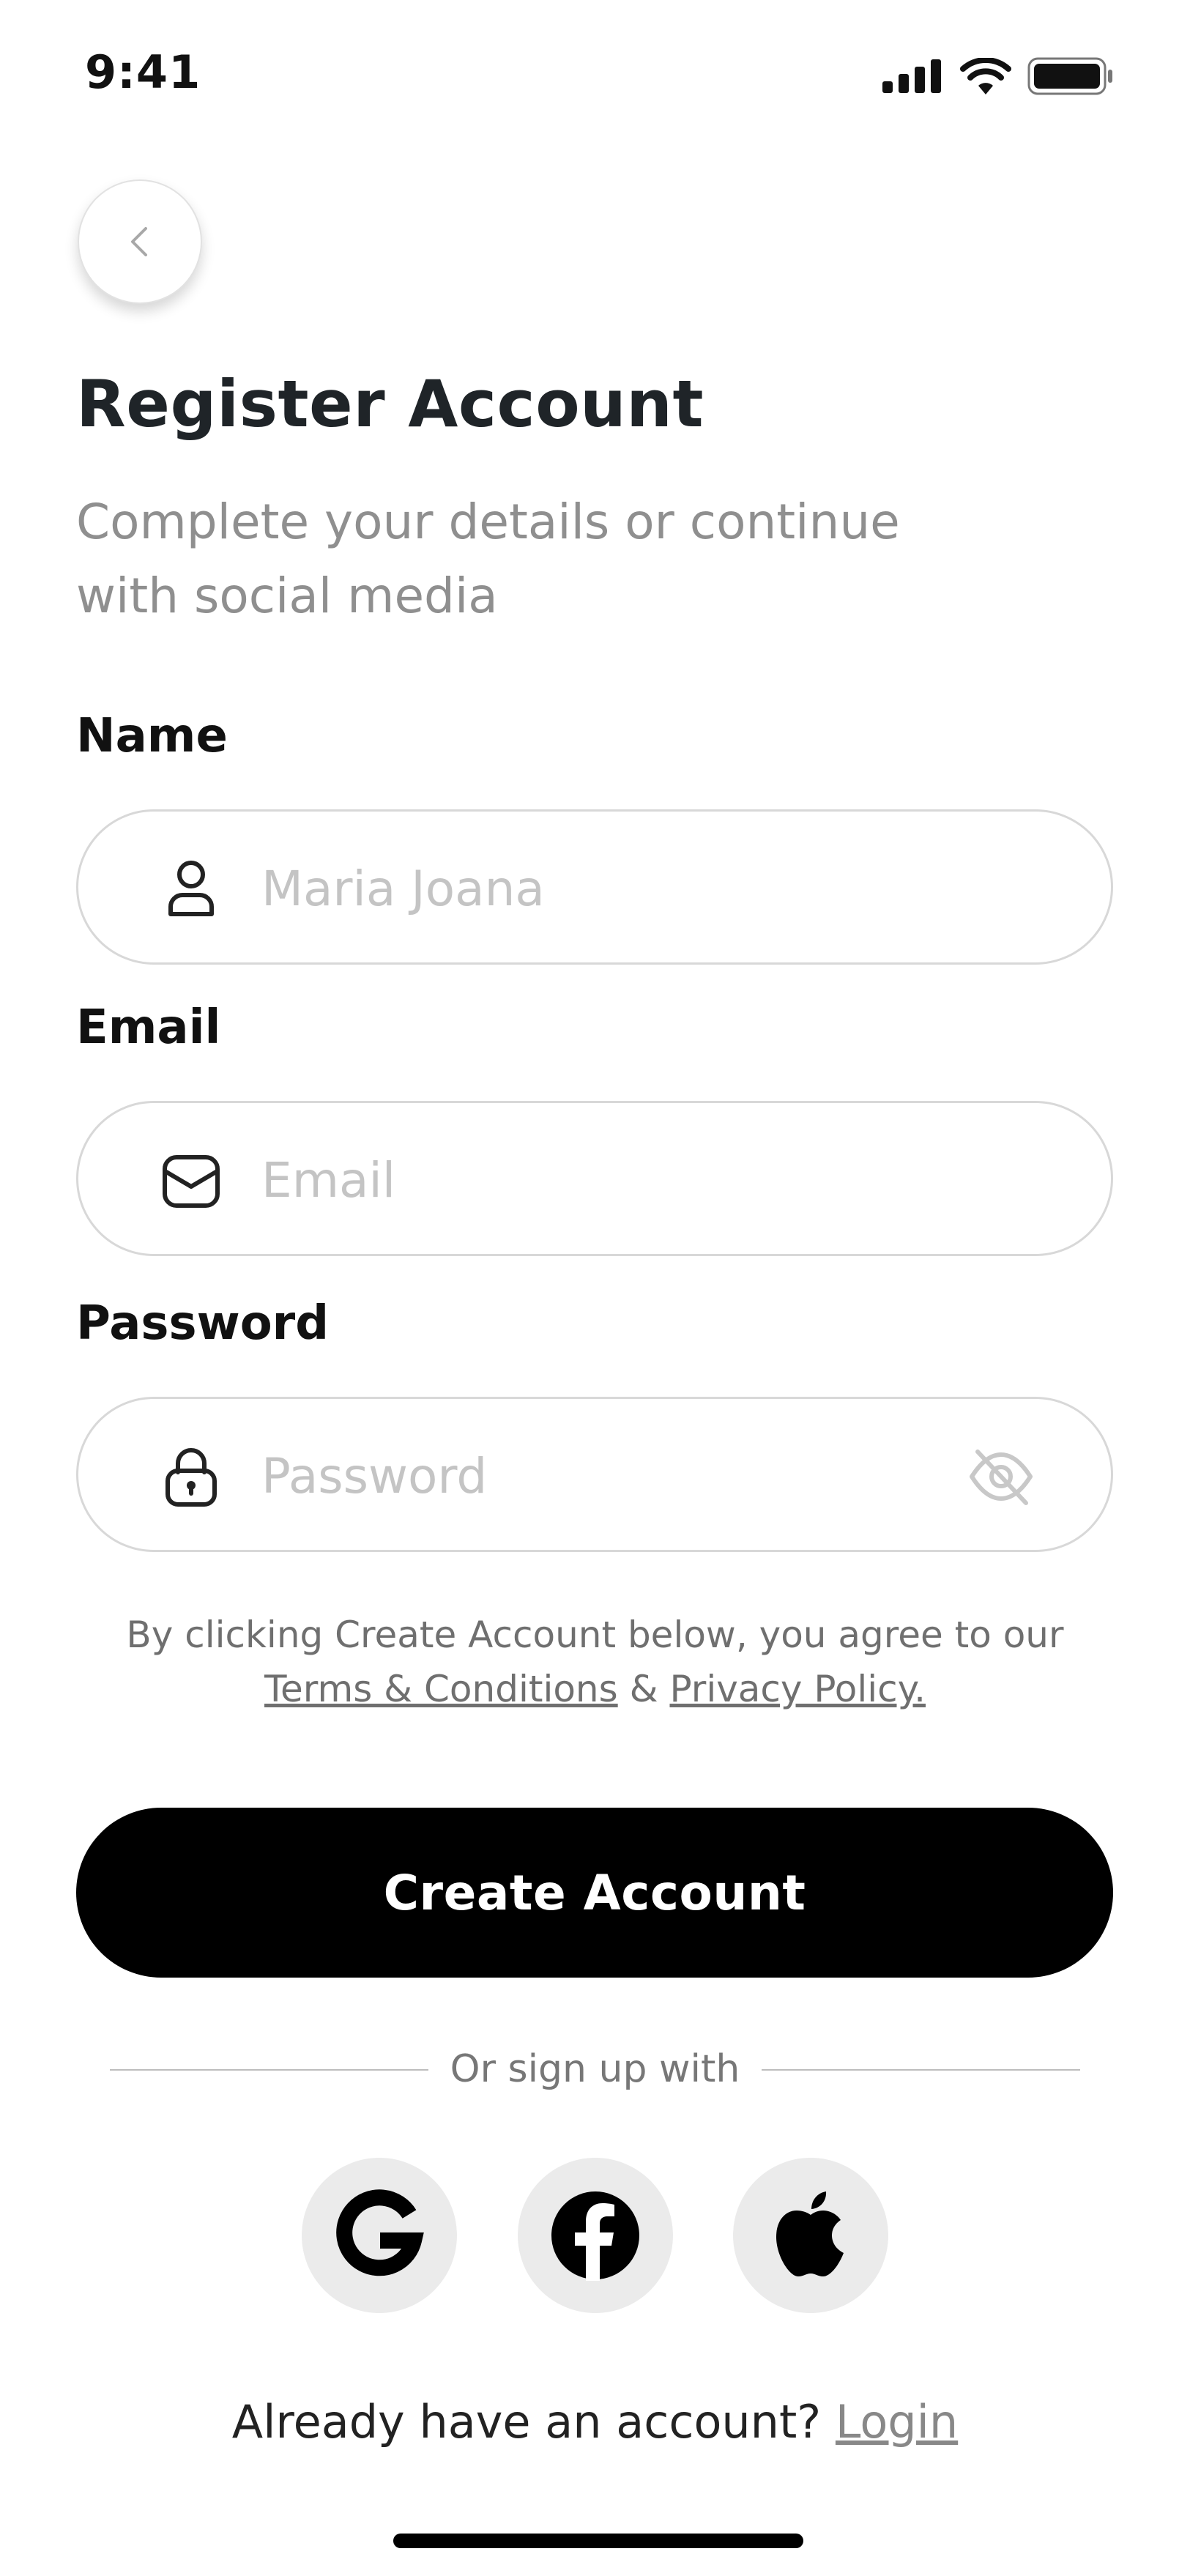  I want to click on apple-icon, so click(810, 2233).